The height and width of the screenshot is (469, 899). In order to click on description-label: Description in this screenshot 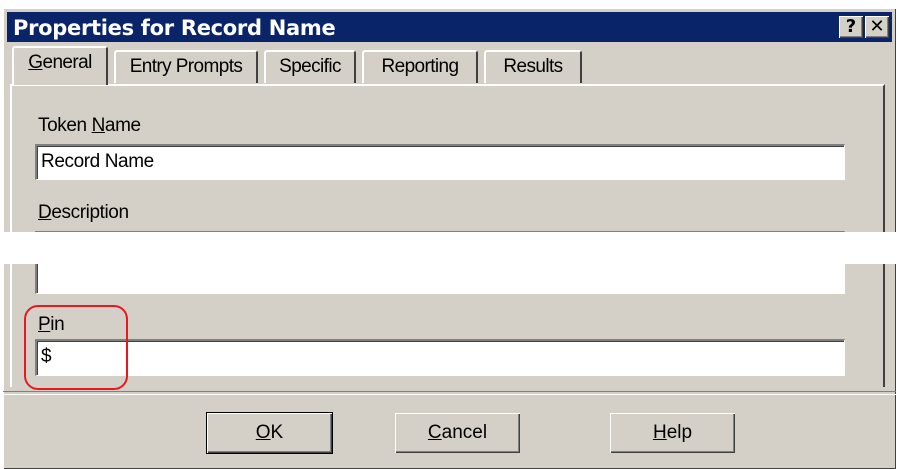, I will do `click(83, 213)`.